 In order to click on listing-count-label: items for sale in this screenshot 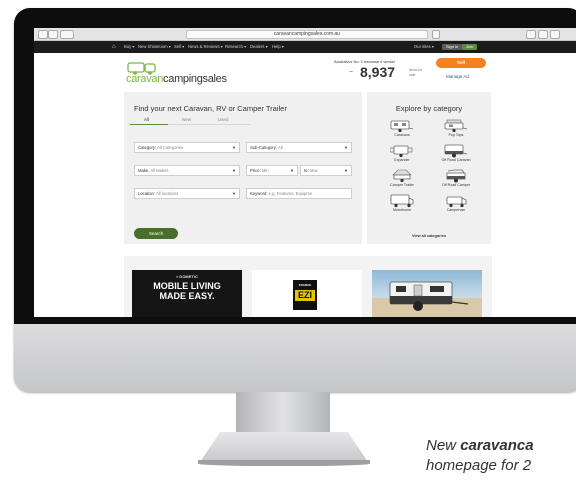, I will do `click(416, 72)`.